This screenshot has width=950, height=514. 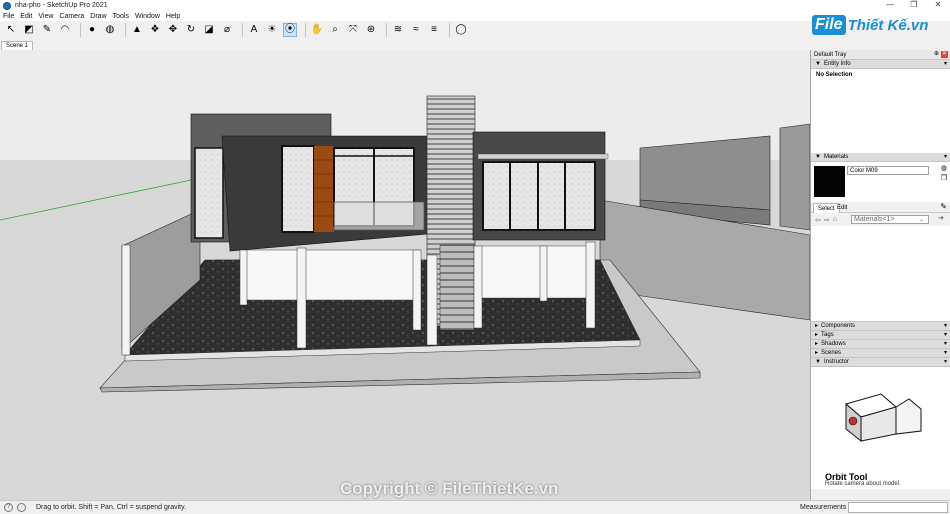 What do you see at coordinates (191, 30) in the screenshot?
I see `rotate-icon: ↻` at bounding box center [191, 30].